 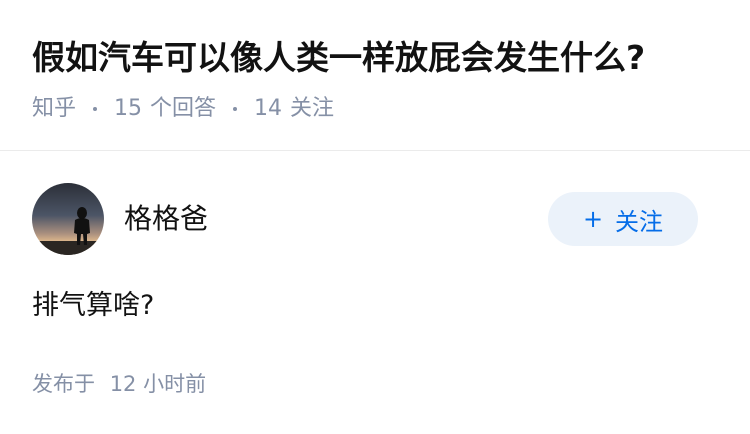 I want to click on answer-time: 发布于 12 小时前, so click(x=119, y=384).